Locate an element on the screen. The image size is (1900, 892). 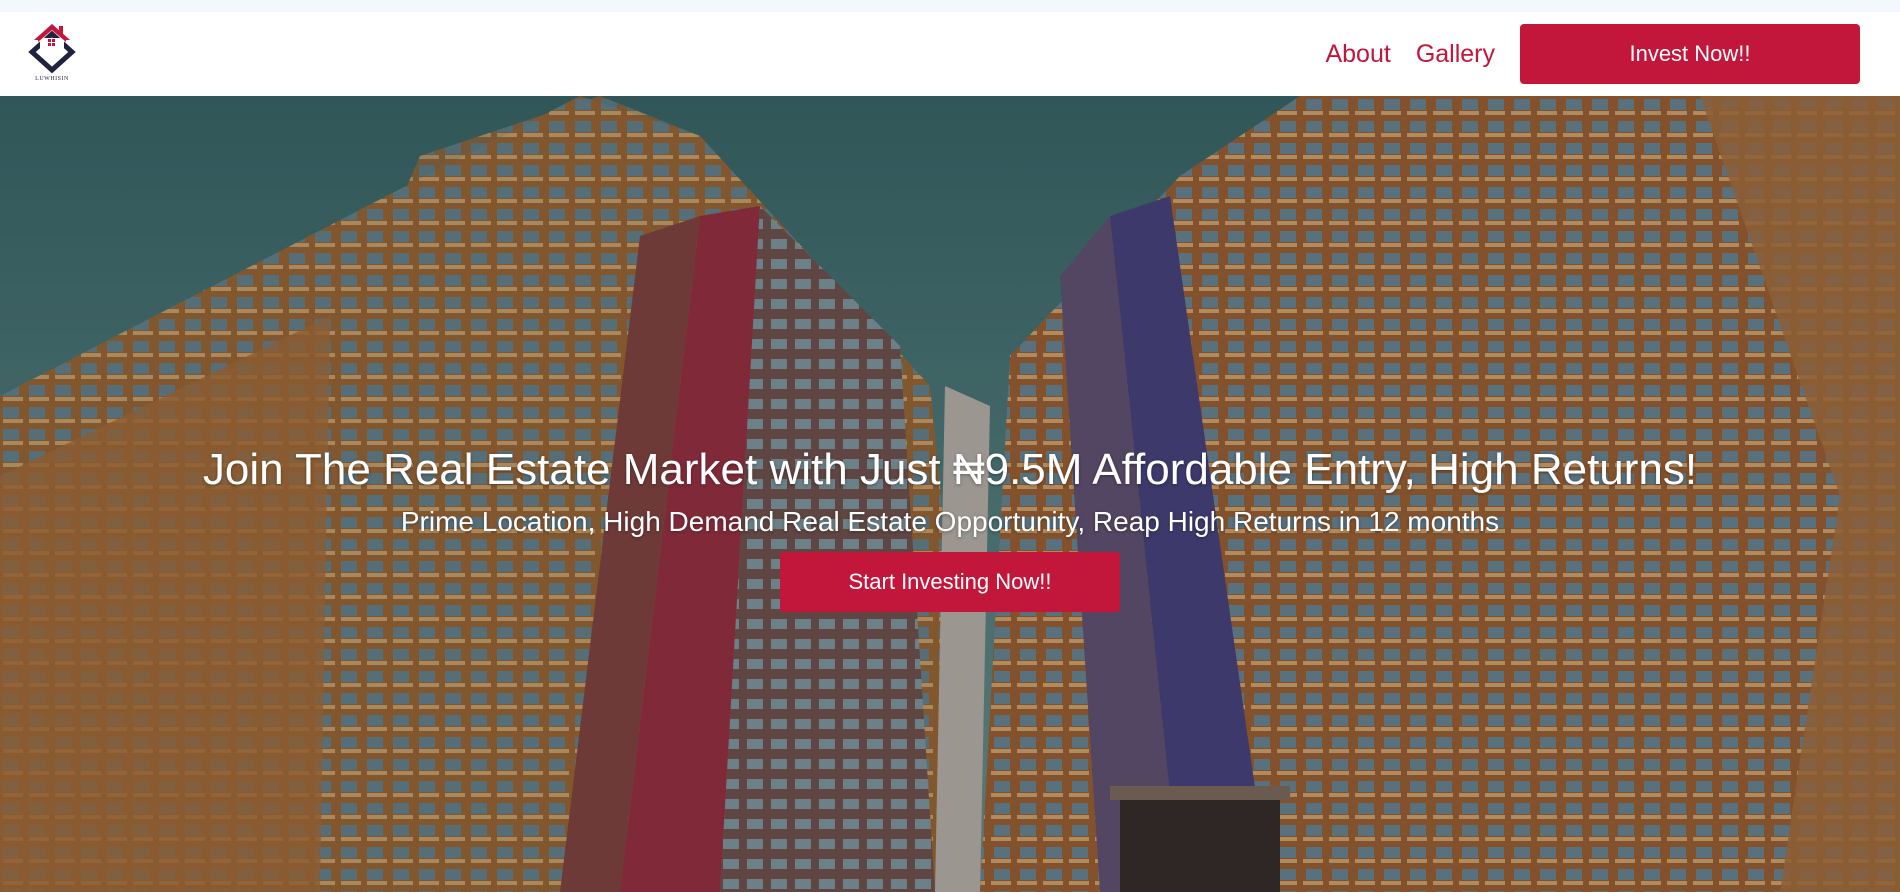
navbar: LUWHISIN About Gallery Invest Now!! is located at coordinates (950, 54).